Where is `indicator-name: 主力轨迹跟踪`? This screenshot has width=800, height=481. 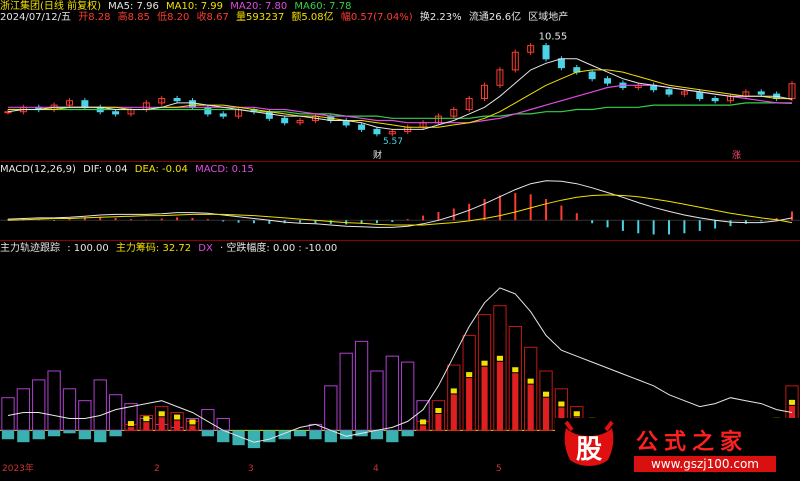 indicator-name: 主力轨迹跟踪 is located at coordinates (30, 248).